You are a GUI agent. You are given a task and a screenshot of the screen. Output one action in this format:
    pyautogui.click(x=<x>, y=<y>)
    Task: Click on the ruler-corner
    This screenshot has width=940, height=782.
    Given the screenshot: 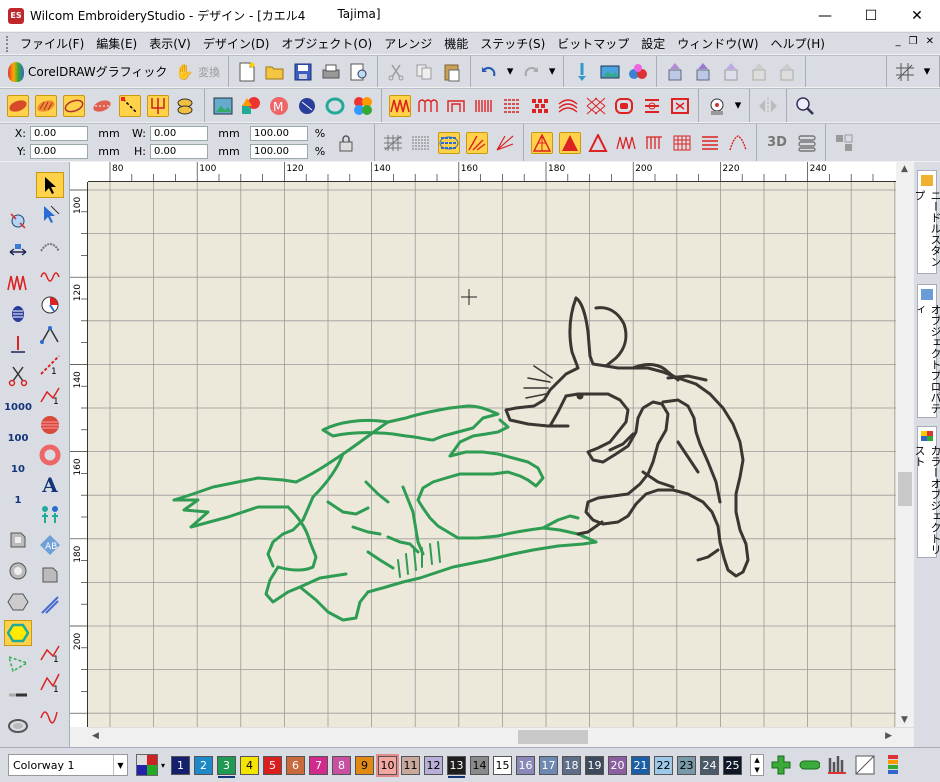 What is the action you would take?
    pyautogui.click(x=79, y=172)
    